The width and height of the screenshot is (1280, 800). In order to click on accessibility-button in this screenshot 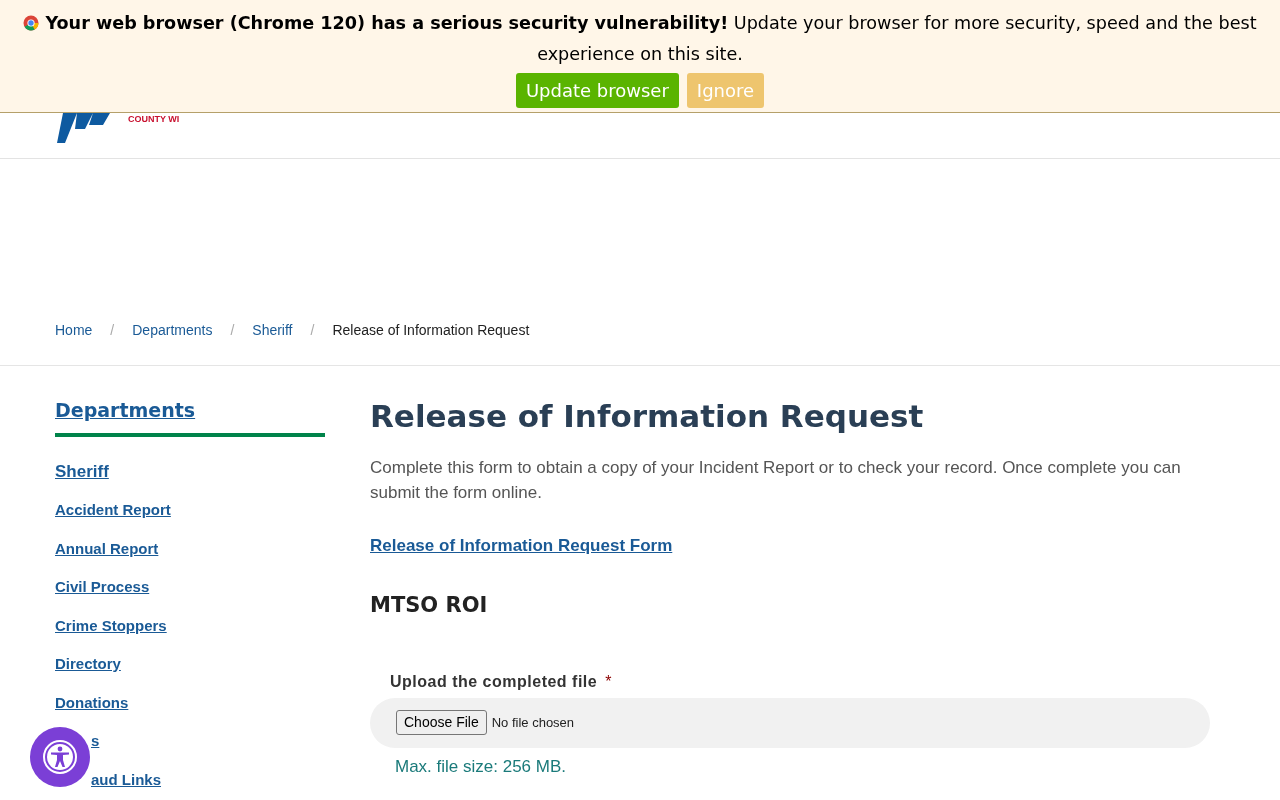, I will do `click(60, 757)`.